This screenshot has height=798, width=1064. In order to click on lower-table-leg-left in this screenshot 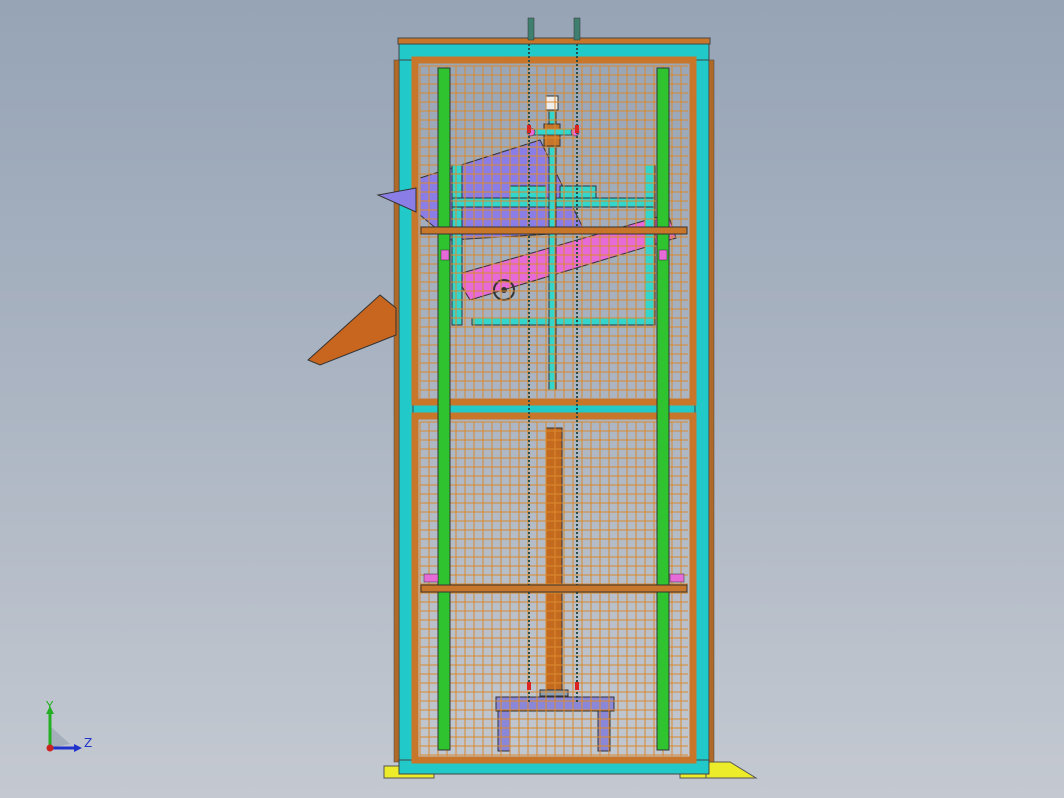, I will do `click(504, 731)`.